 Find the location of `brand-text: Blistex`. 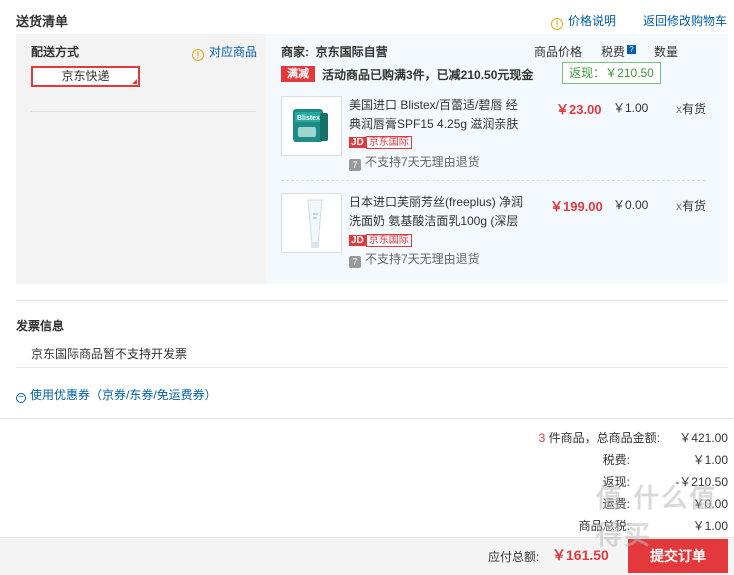

brand-text: Blistex is located at coordinates (308, 118).